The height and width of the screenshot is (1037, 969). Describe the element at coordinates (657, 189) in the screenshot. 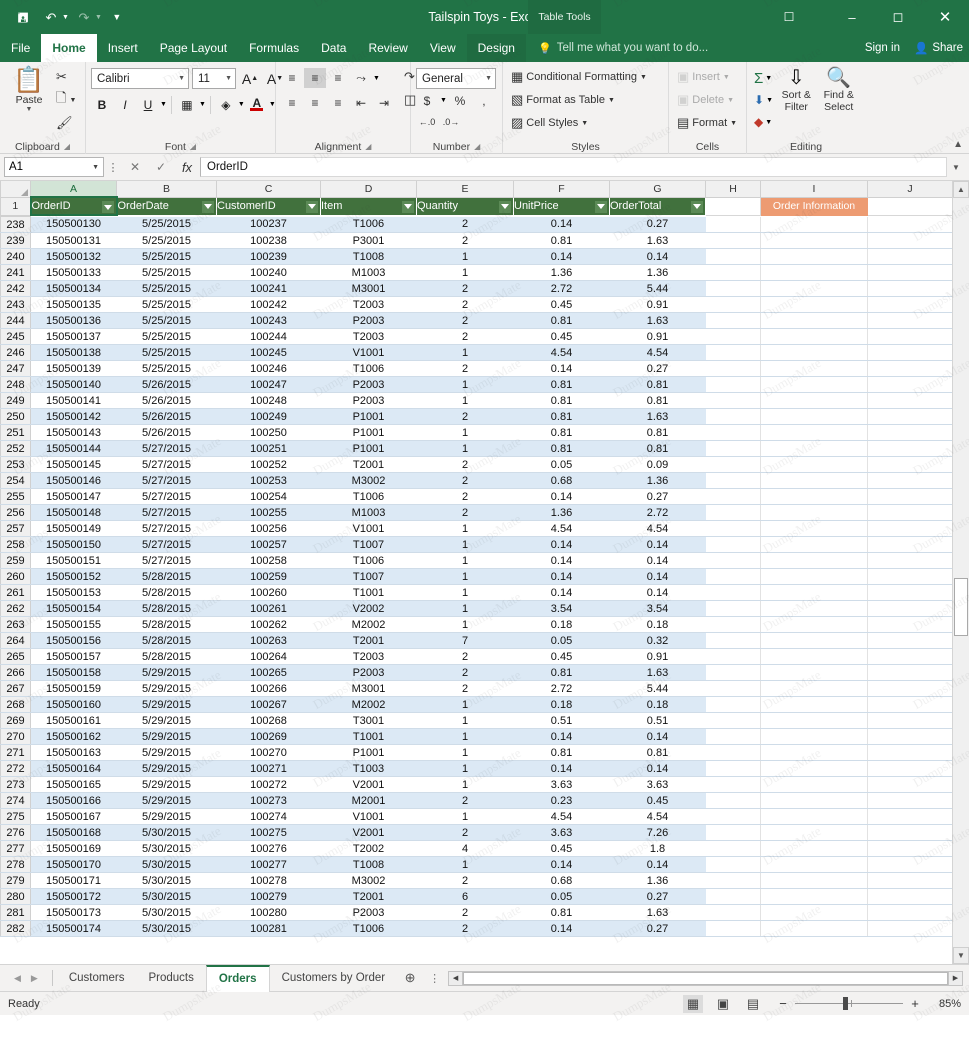

I see `column-header-G: G` at that location.